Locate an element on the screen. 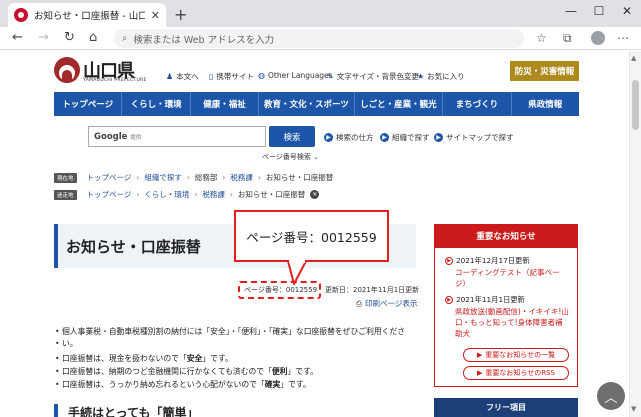  scroll-thumb is located at coordinates (635, 105).